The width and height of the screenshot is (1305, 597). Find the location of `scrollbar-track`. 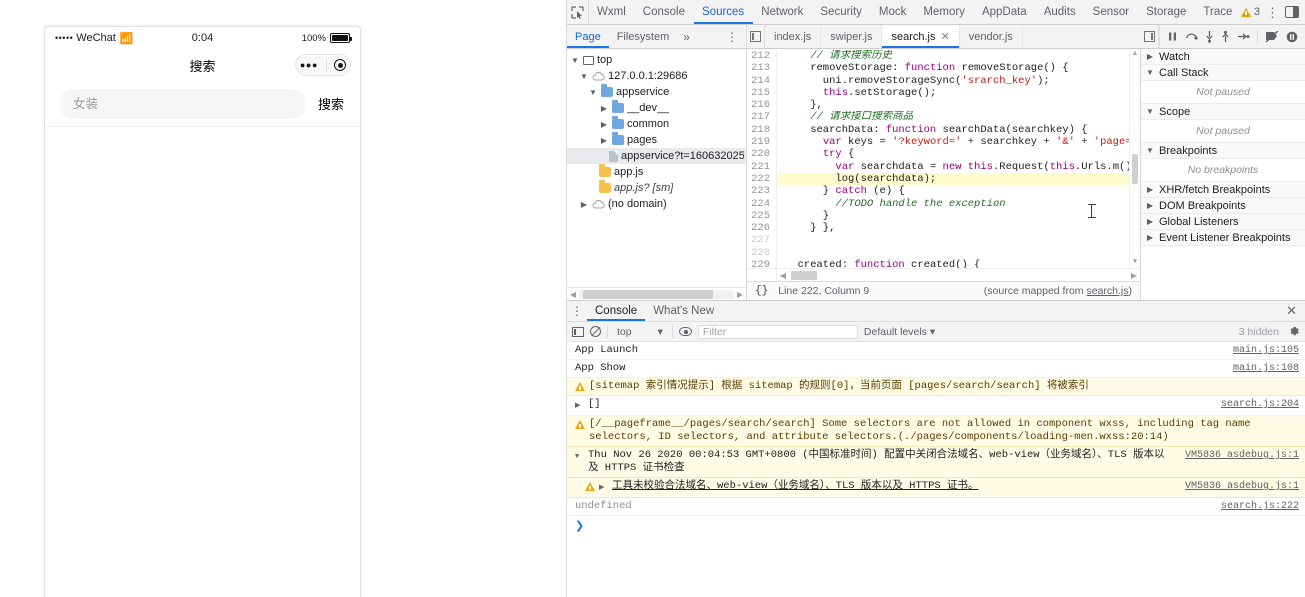

scrollbar-track is located at coordinates (958, 275).